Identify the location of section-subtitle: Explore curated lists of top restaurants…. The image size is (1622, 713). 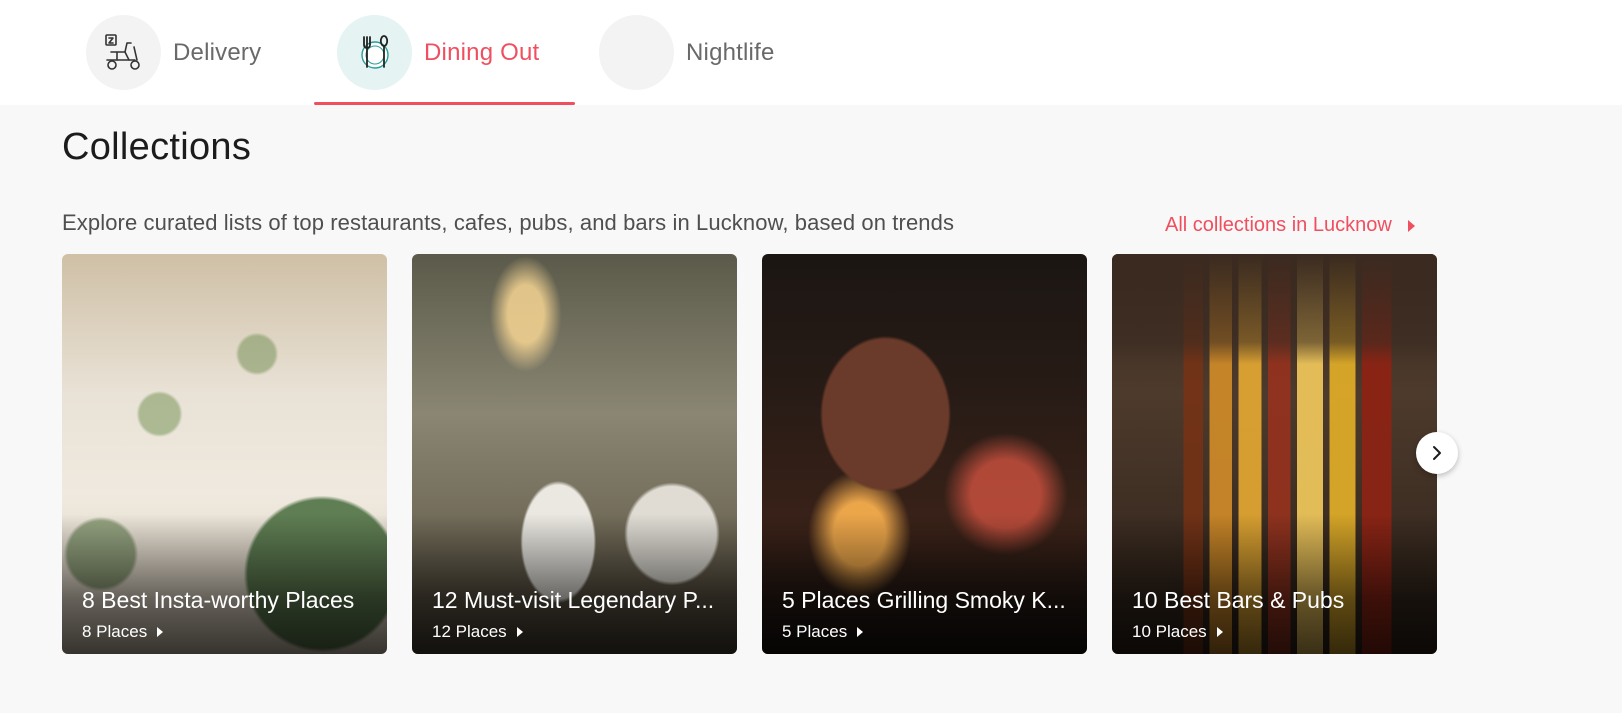
(508, 222).